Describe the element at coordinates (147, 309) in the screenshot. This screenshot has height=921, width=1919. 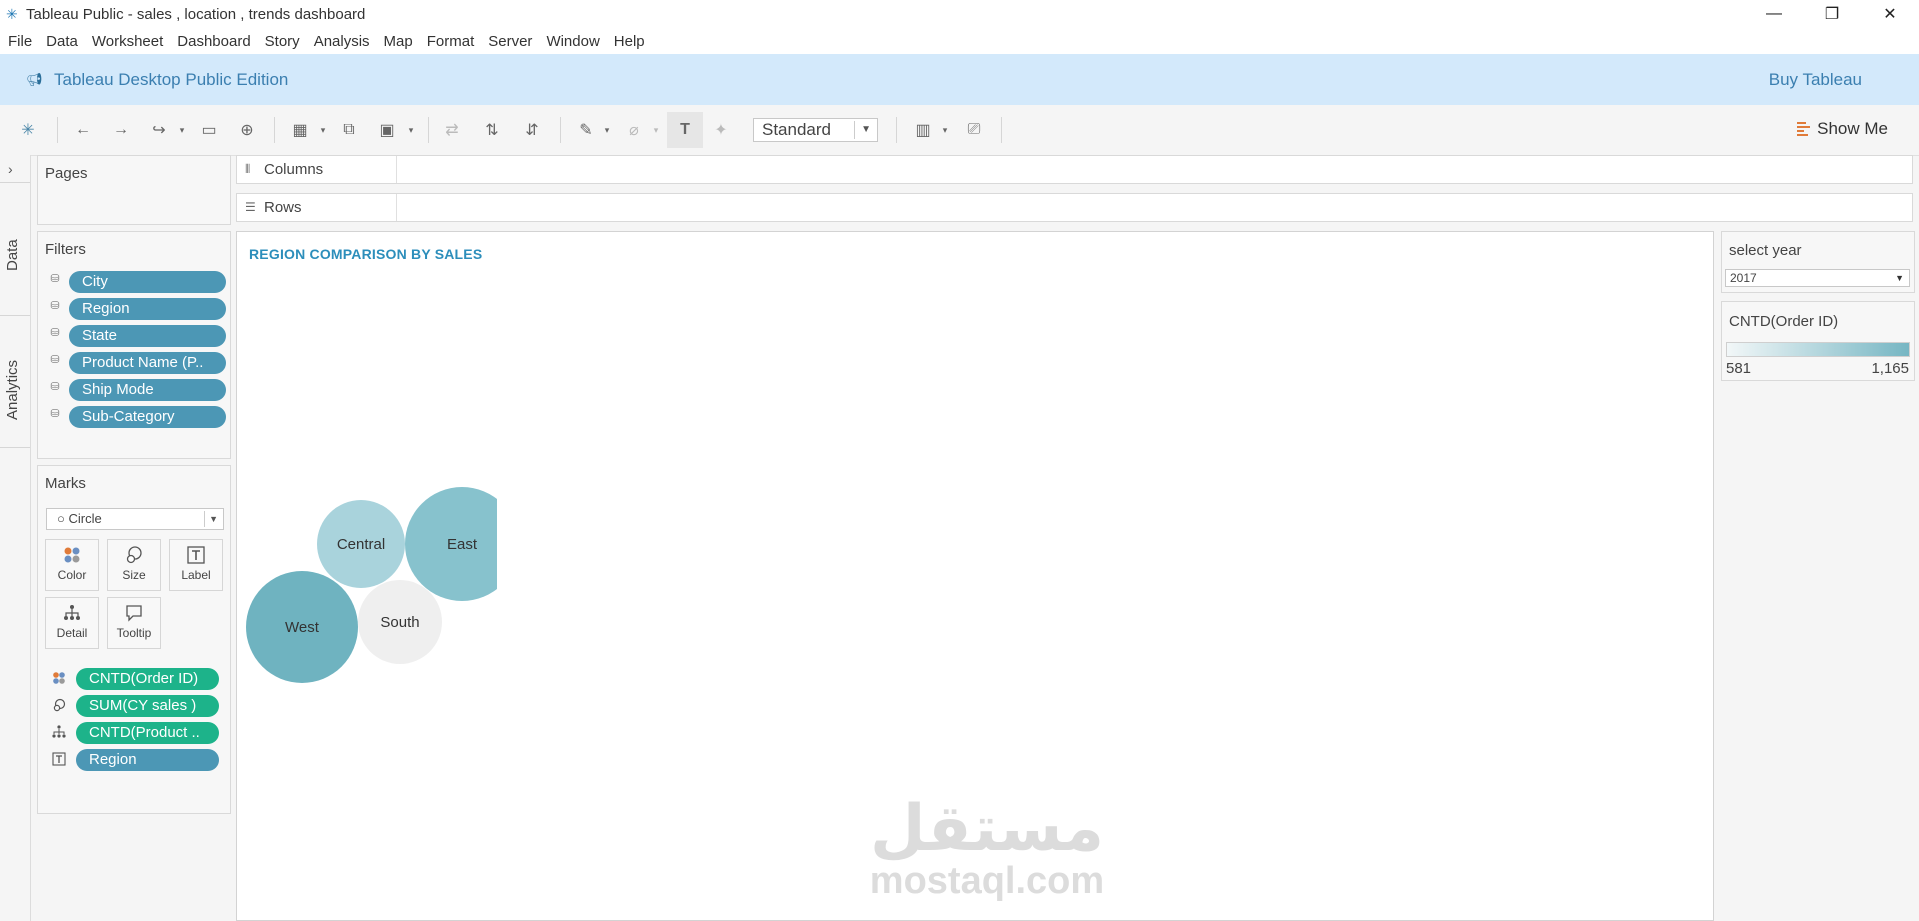
I see `filter-pill-region: Region` at that location.